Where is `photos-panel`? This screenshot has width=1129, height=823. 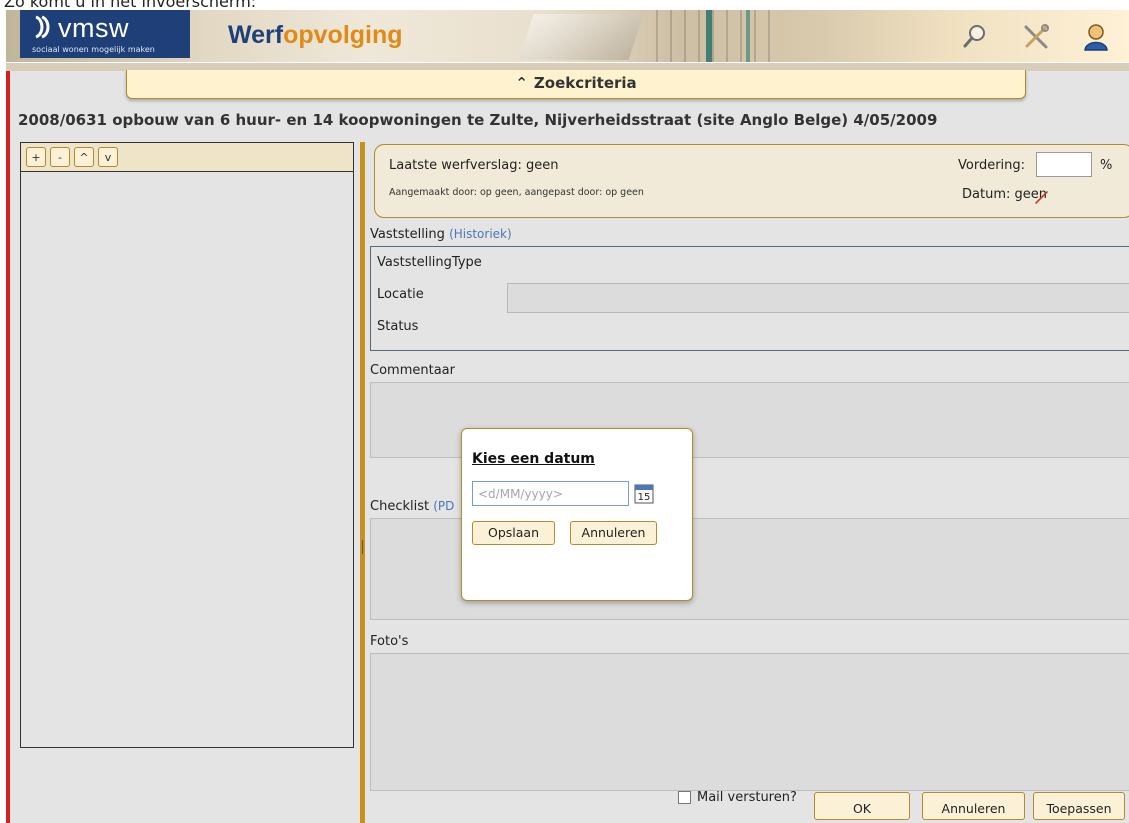 photos-panel is located at coordinates (749, 722).